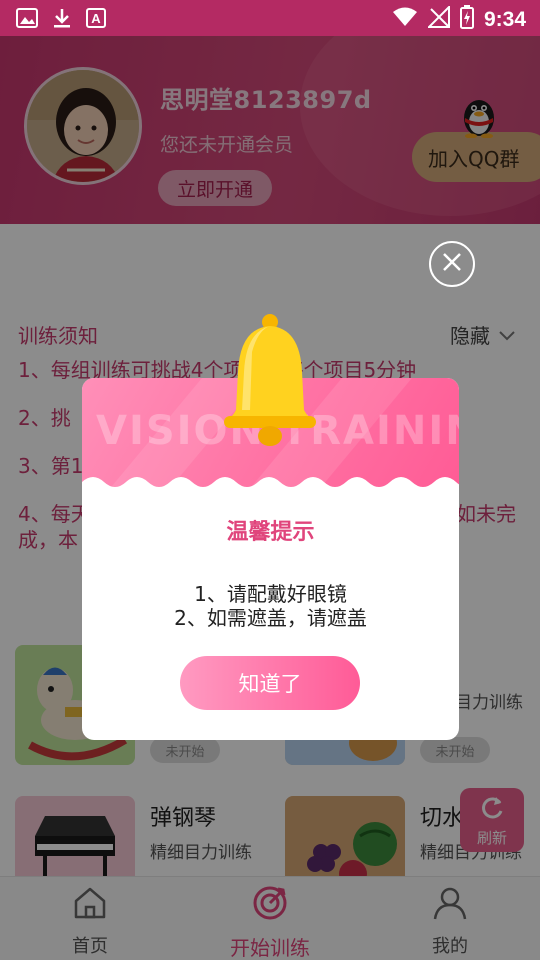  What do you see at coordinates (270, 532) in the screenshot?
I see `dialog-title: 温馨提示` at bounding box center [270, 532].